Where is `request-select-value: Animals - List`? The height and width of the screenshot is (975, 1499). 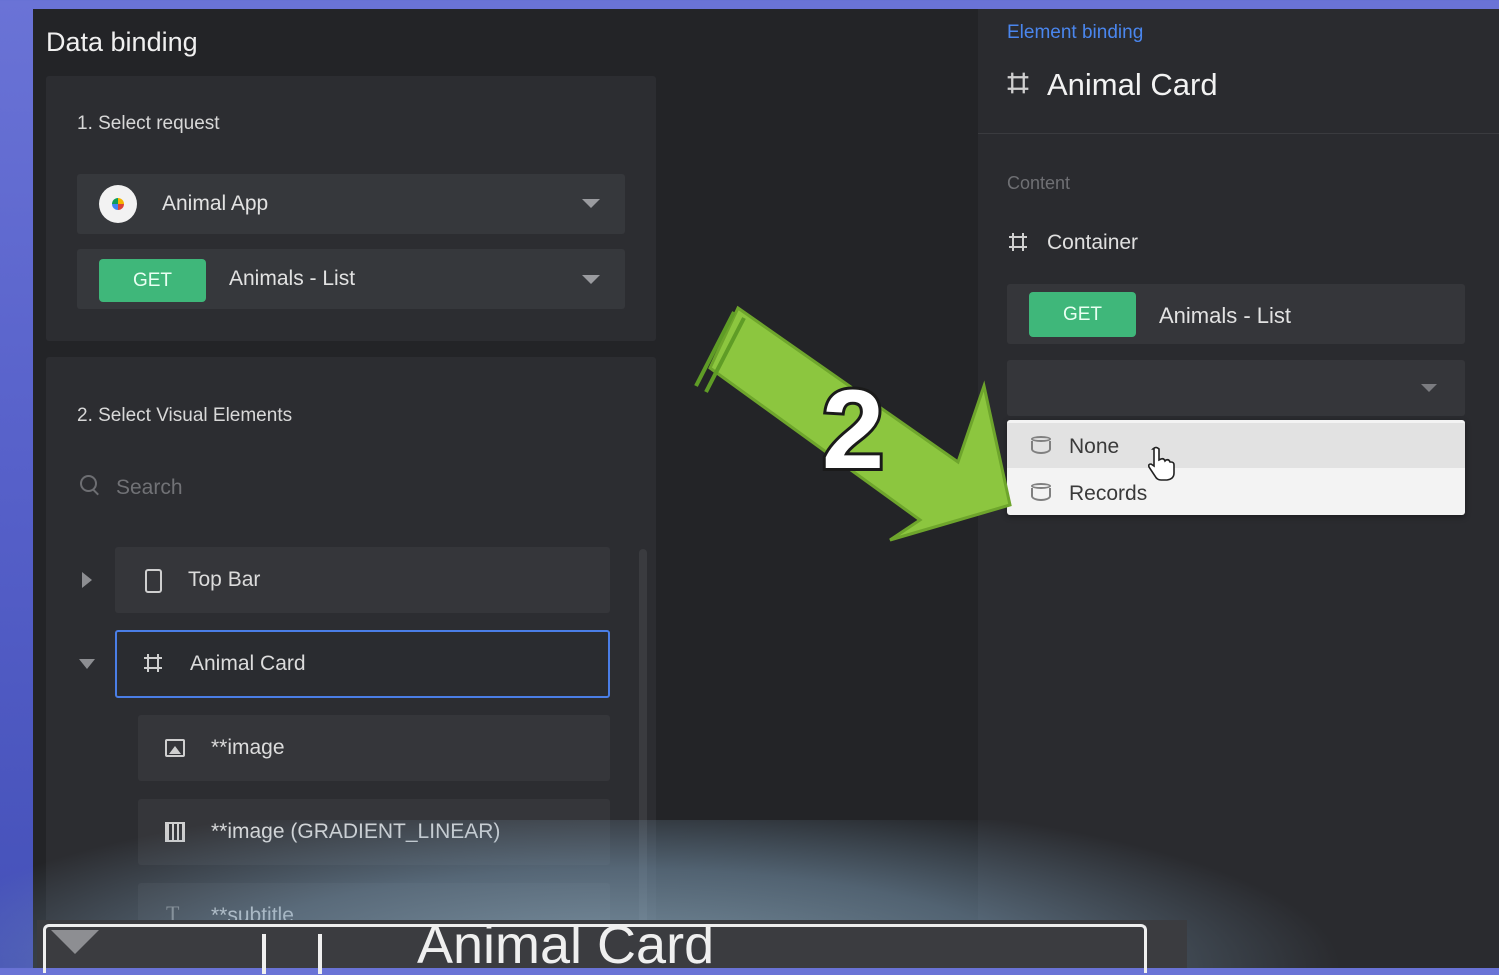
request-select-value: Animals - List is located at coordinates (292, 278).